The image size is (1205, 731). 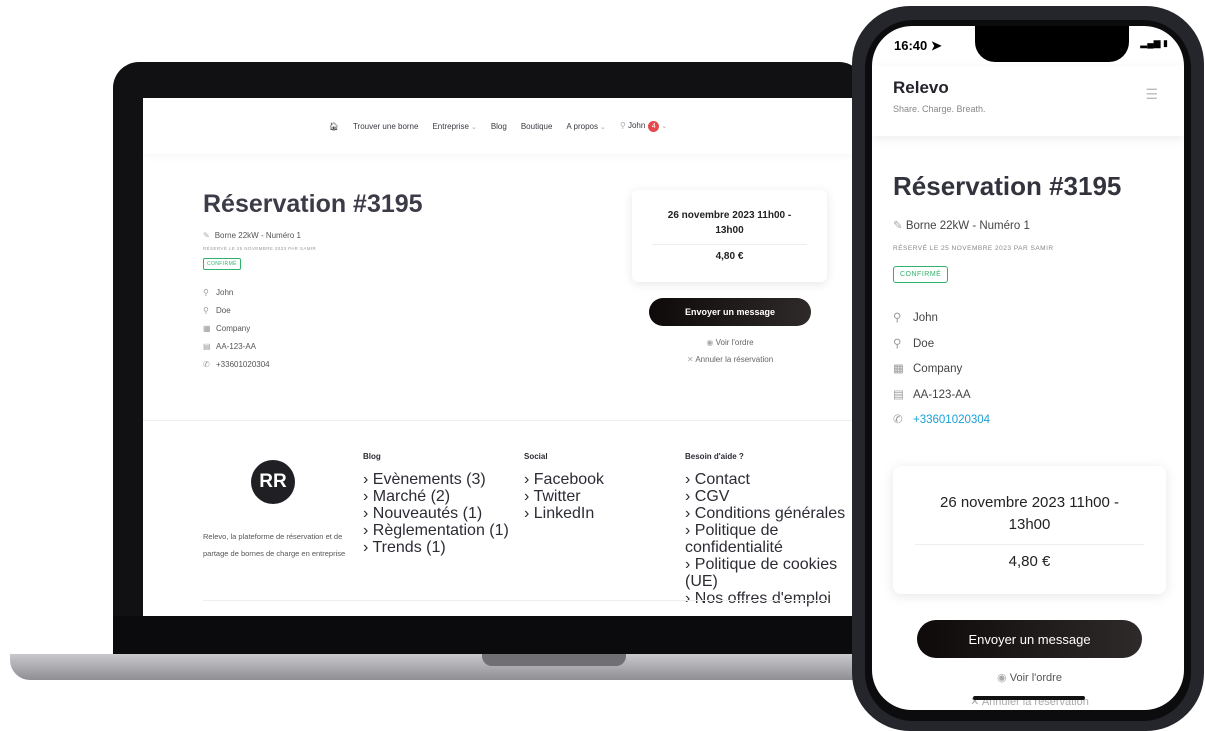 I want to click on nav-entreprise: Entreprise ⌄, so click(x=454, y=126).